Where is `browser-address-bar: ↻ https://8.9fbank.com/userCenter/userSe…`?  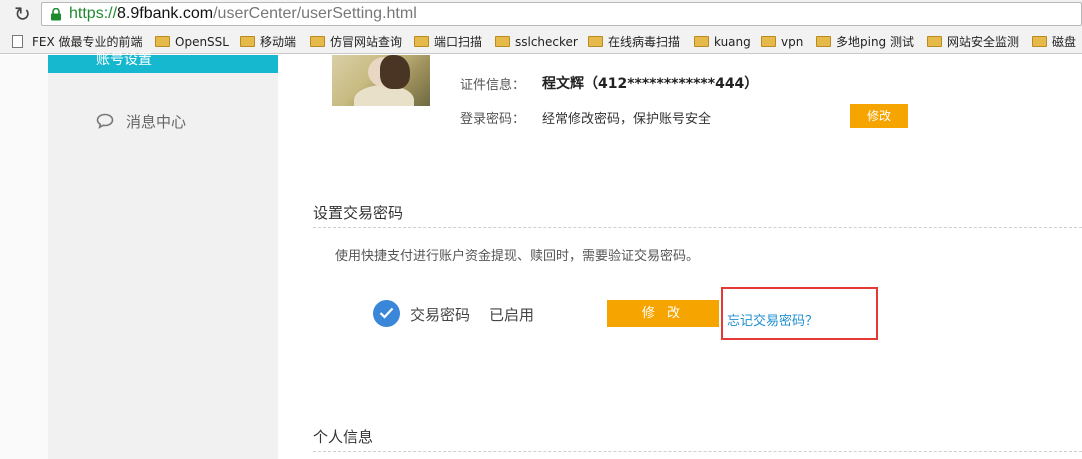 browser-address-bar: ↻ https://8.9fbank.com/userCenter/userSe… is located at coordinates (541, 15).